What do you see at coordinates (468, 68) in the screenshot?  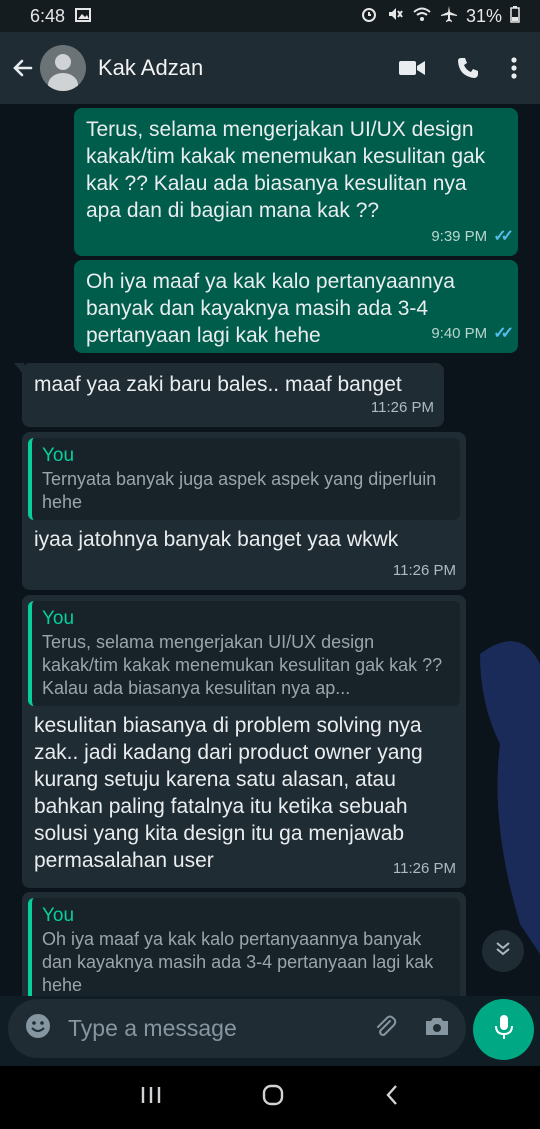 I see `phone-icon` at bounding box center [468, 68].